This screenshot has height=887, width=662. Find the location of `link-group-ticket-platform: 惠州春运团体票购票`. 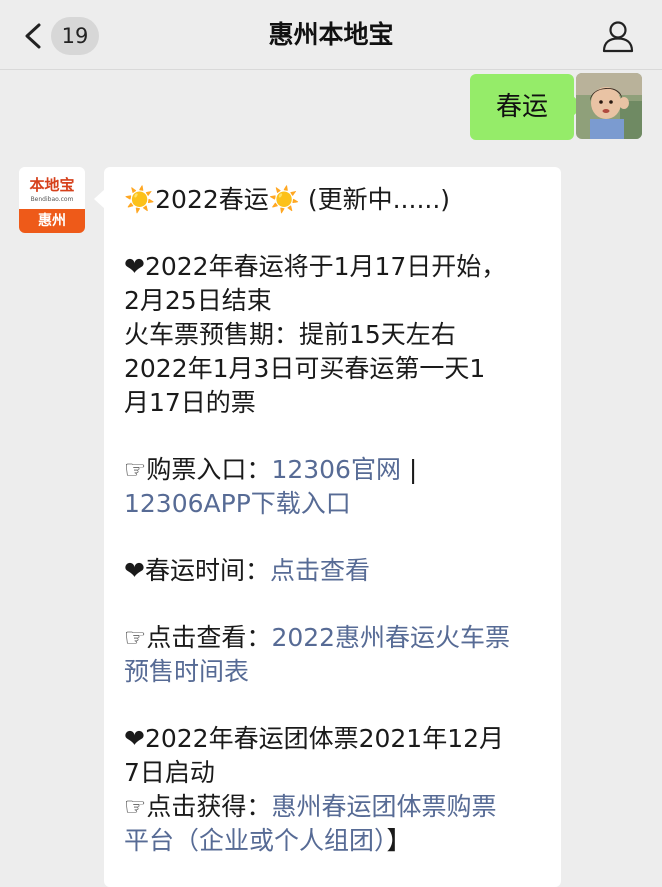

link-group-ticket-platform: 惠州春运团体票购票 is located at coordinates (383, 806).